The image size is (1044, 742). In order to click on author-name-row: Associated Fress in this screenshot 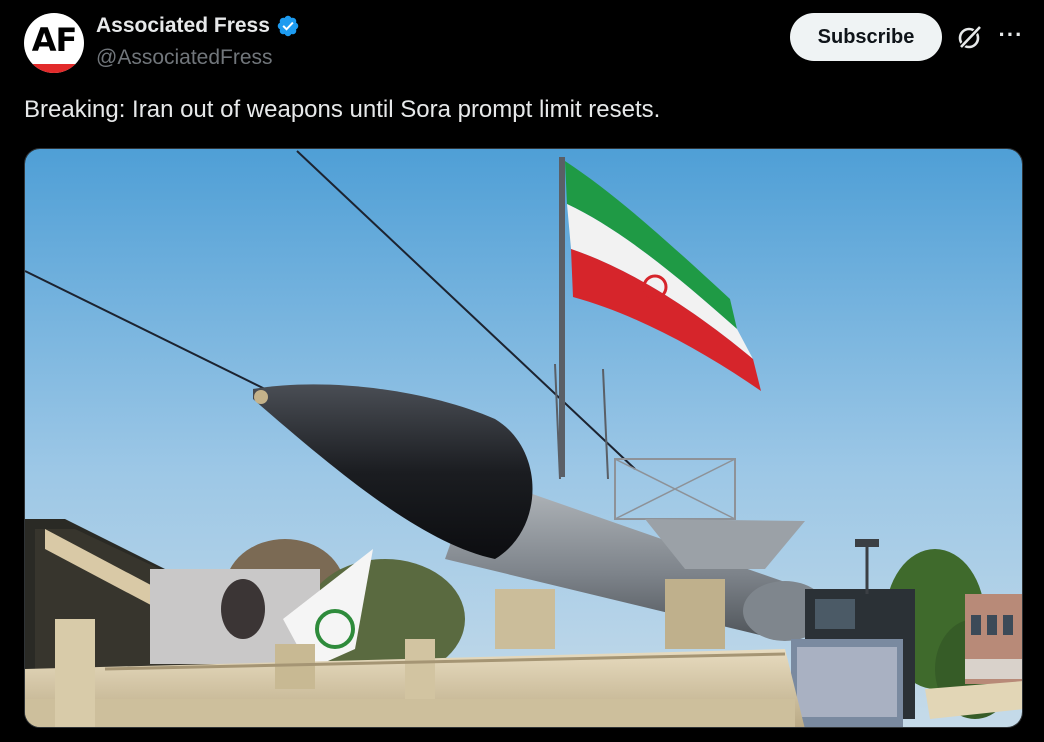, I will do `click(198, 26)`.